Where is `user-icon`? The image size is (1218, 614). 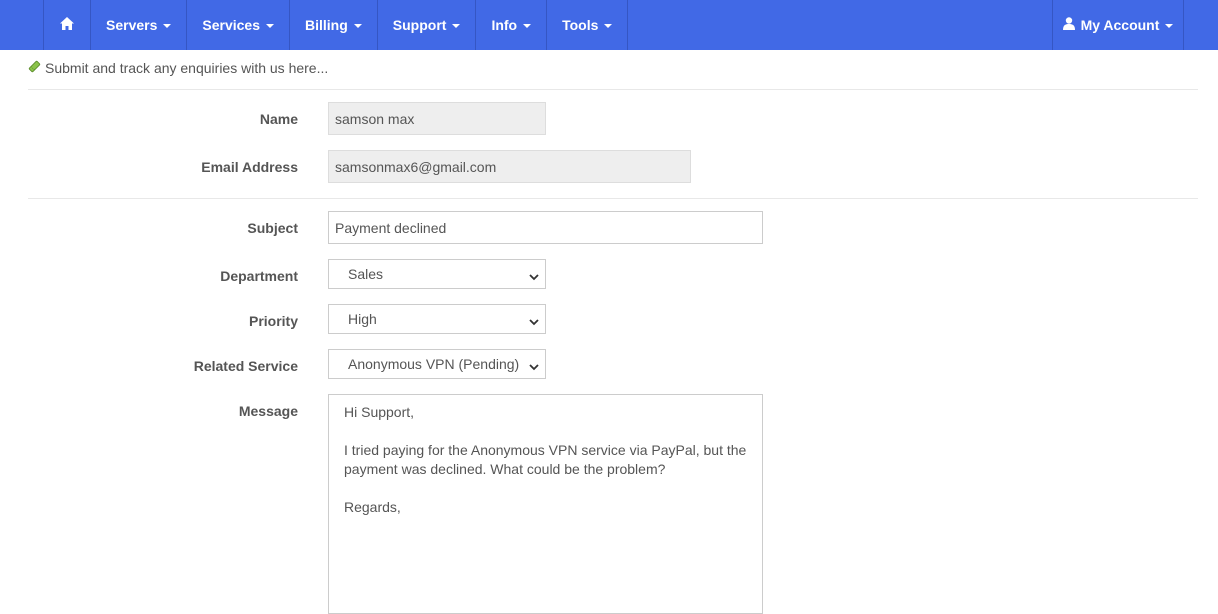
user-icon is located at coordinates (1068, 25).